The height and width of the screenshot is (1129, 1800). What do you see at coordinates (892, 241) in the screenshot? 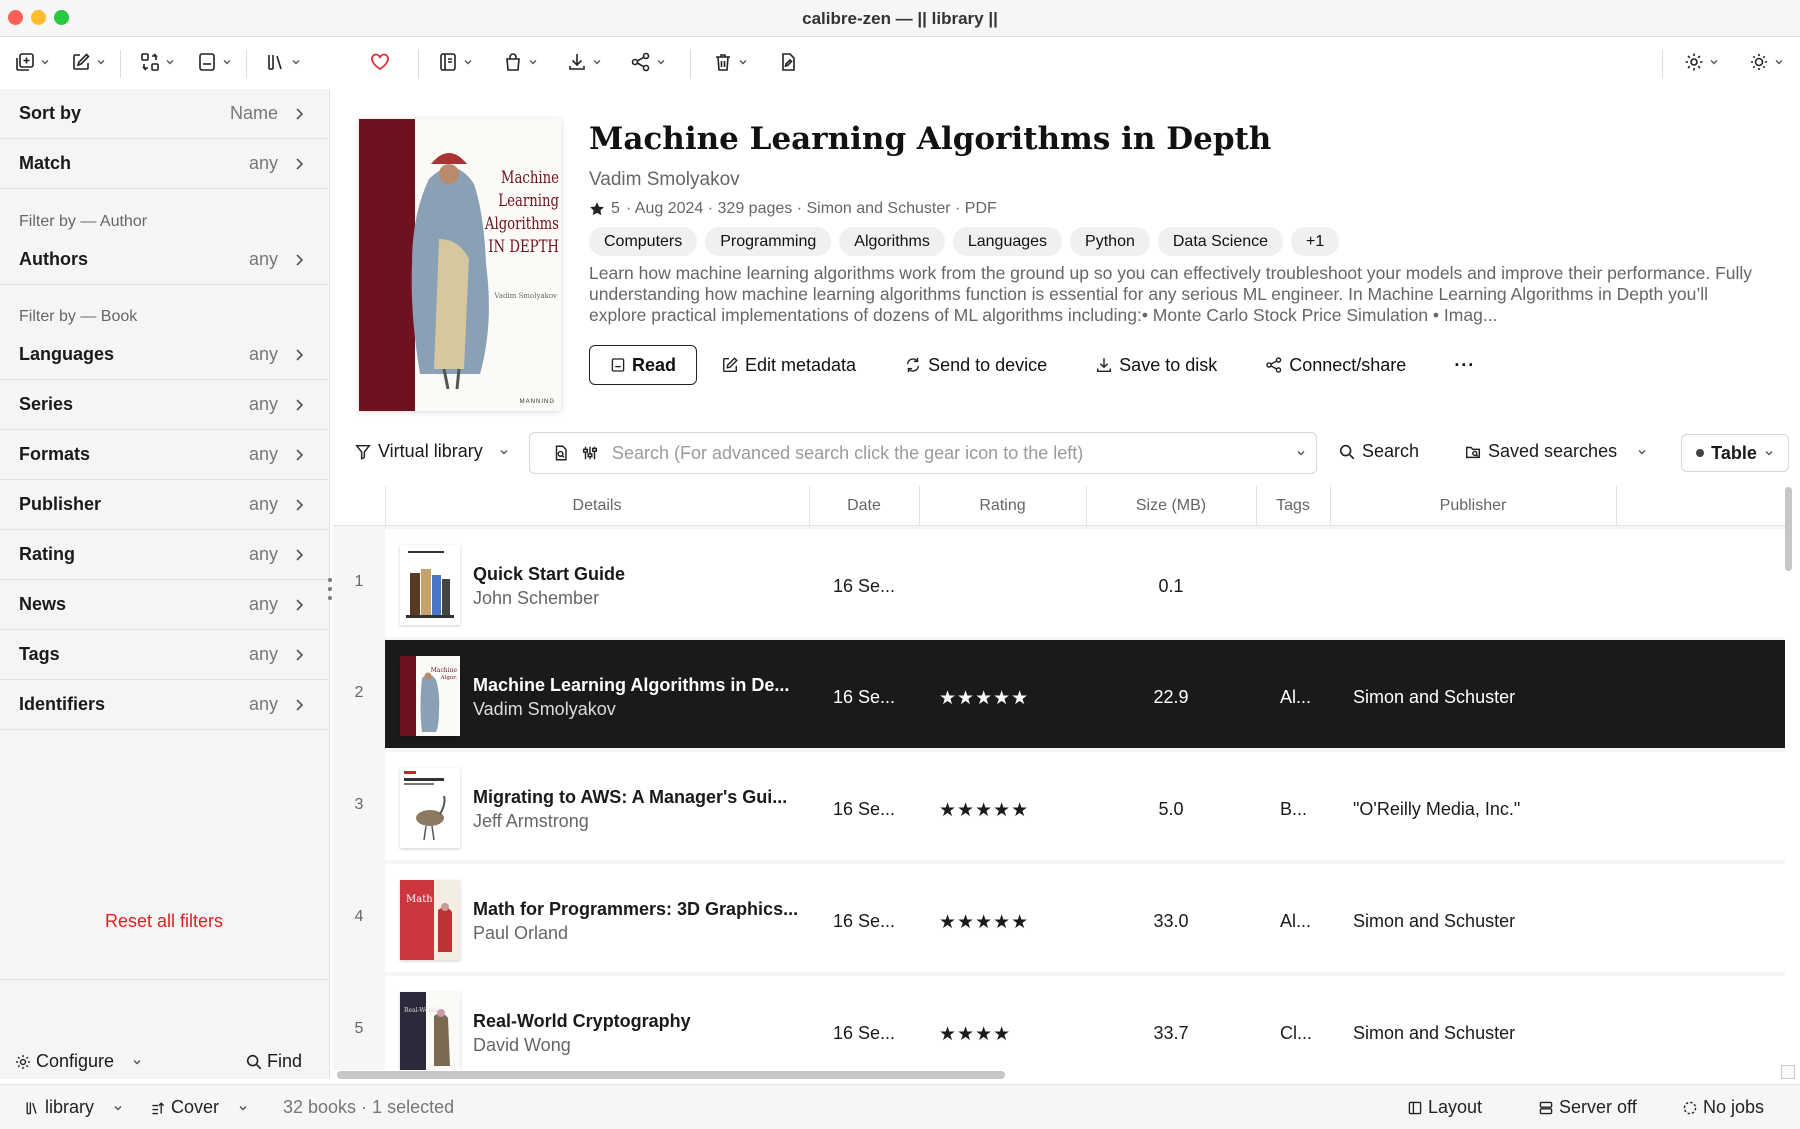
I see `tag-chip: Algorithms` at bounding box center [892, 241].